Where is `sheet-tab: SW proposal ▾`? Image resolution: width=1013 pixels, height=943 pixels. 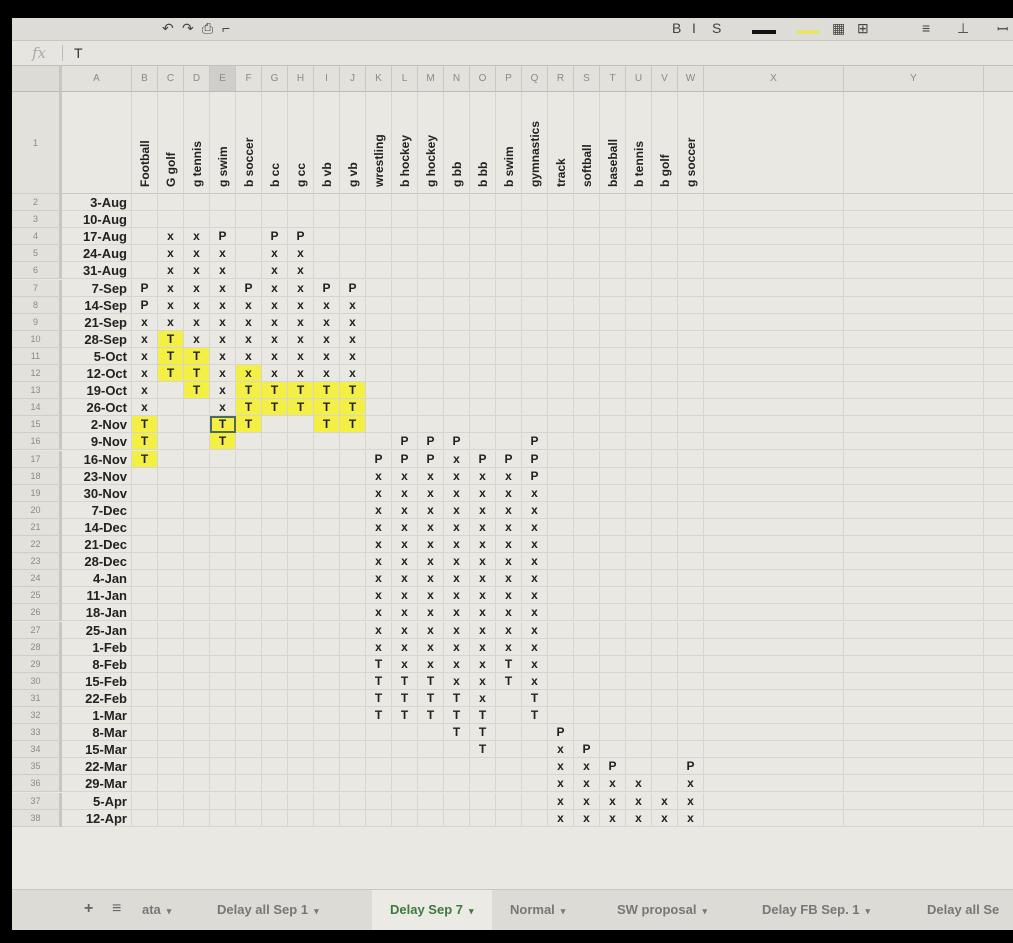
sheet-tab: SW proposal ▾ is located at coordinates (662, 909).